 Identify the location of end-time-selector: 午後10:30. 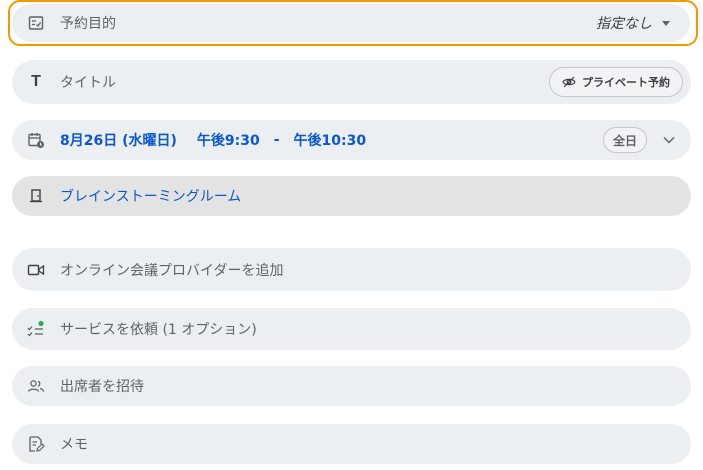
(330, 140).